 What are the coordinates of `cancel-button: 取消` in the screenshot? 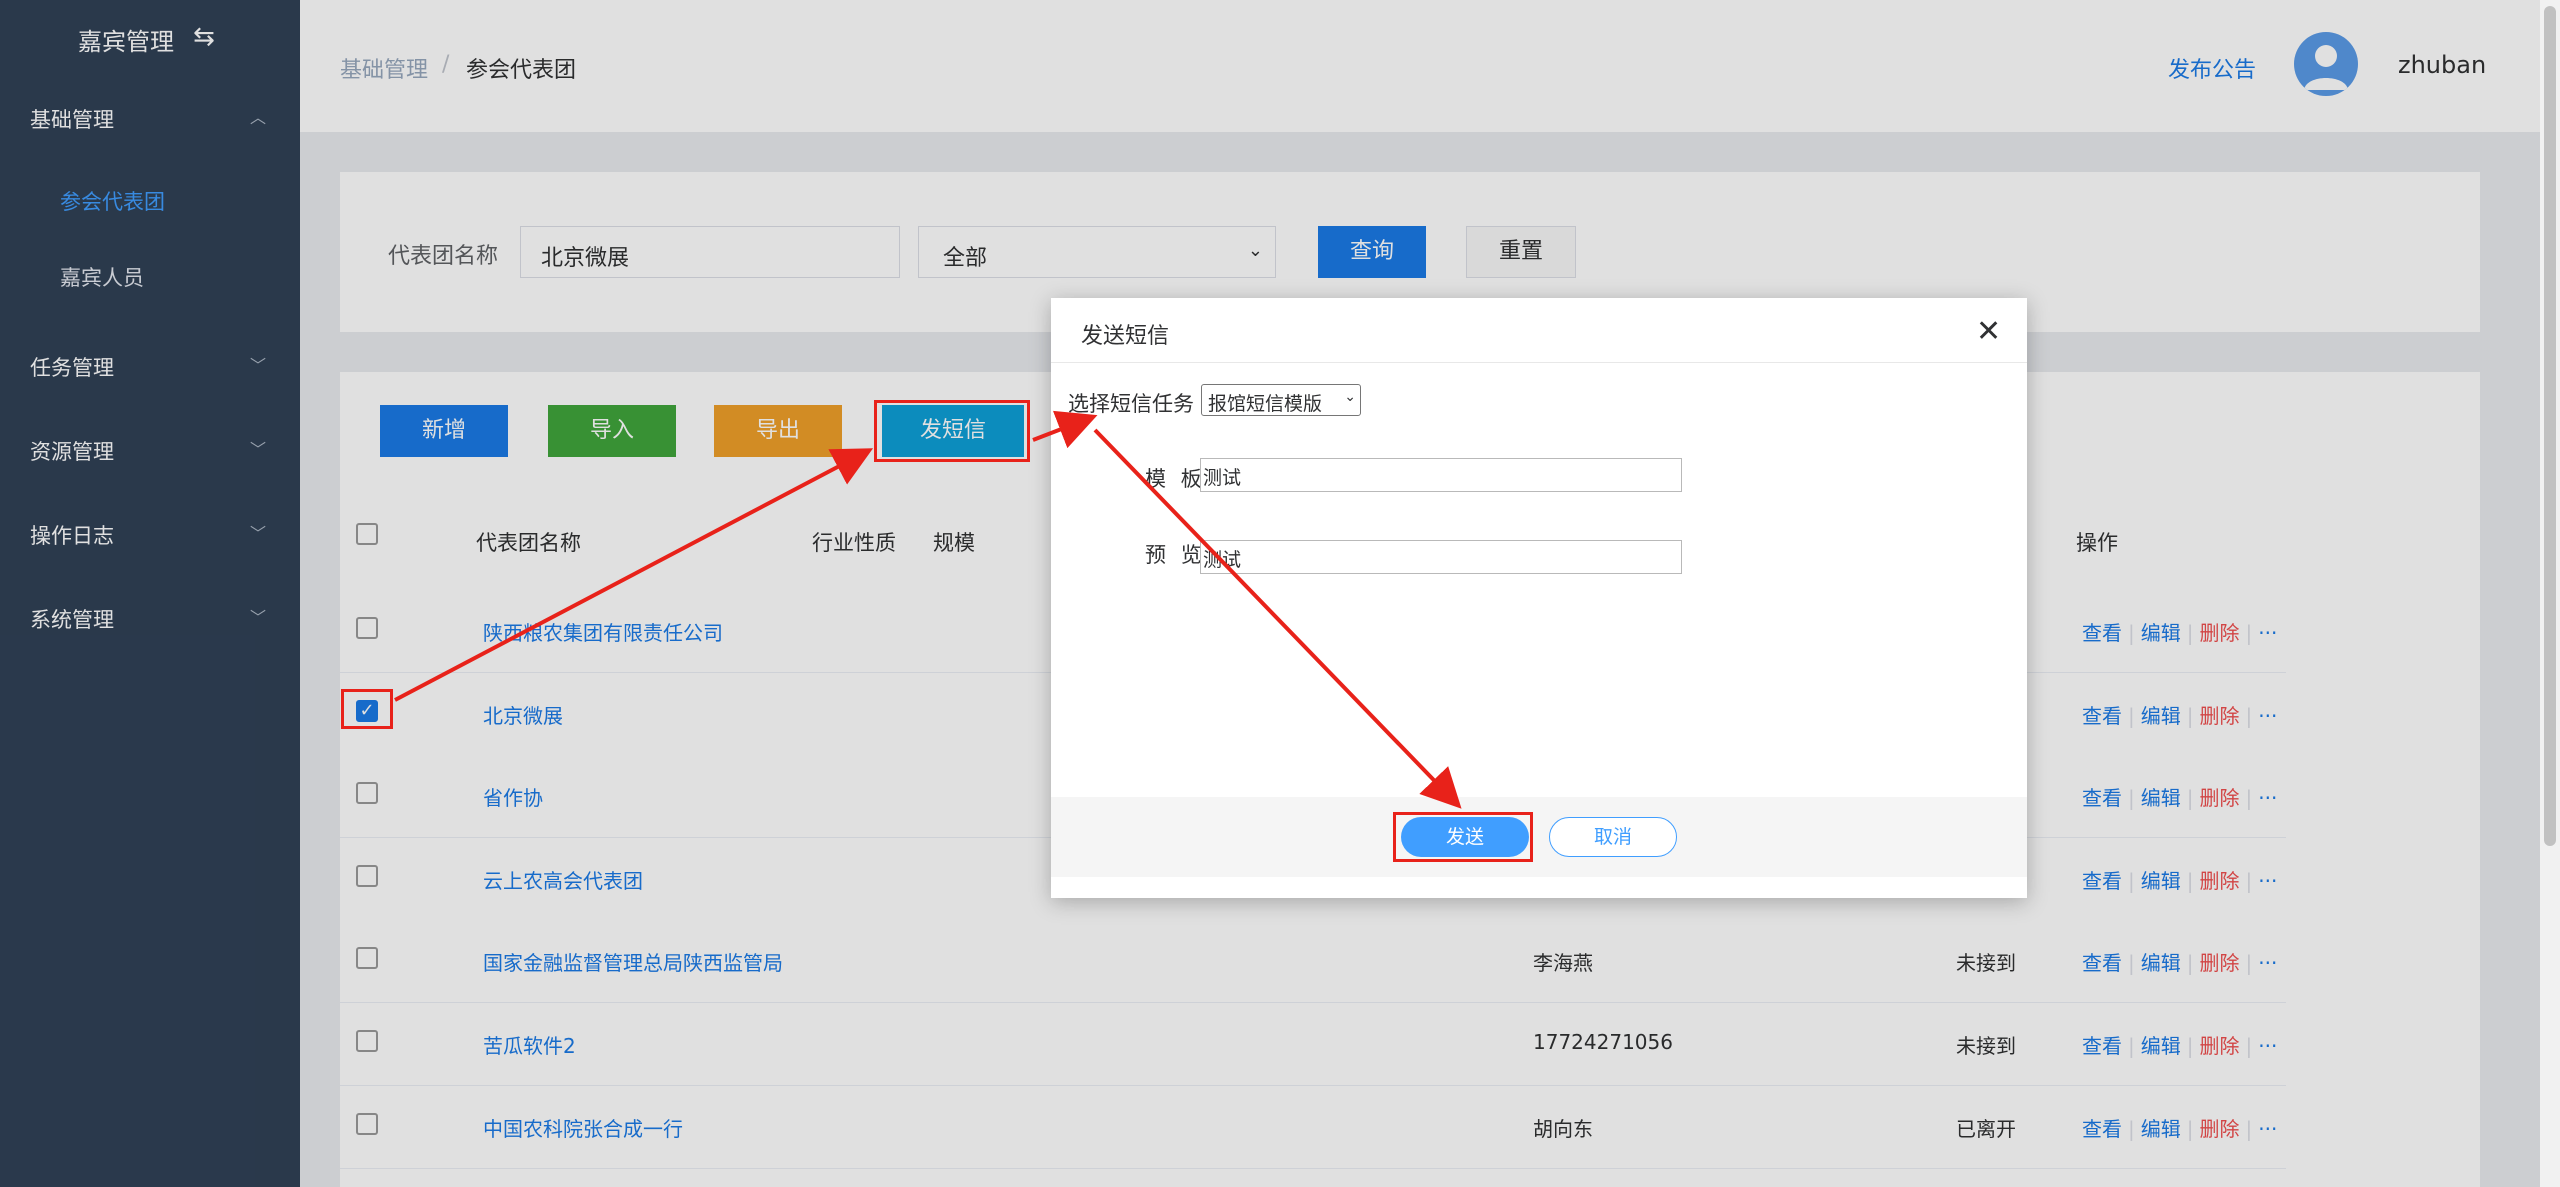 It's located at (1613, 837).